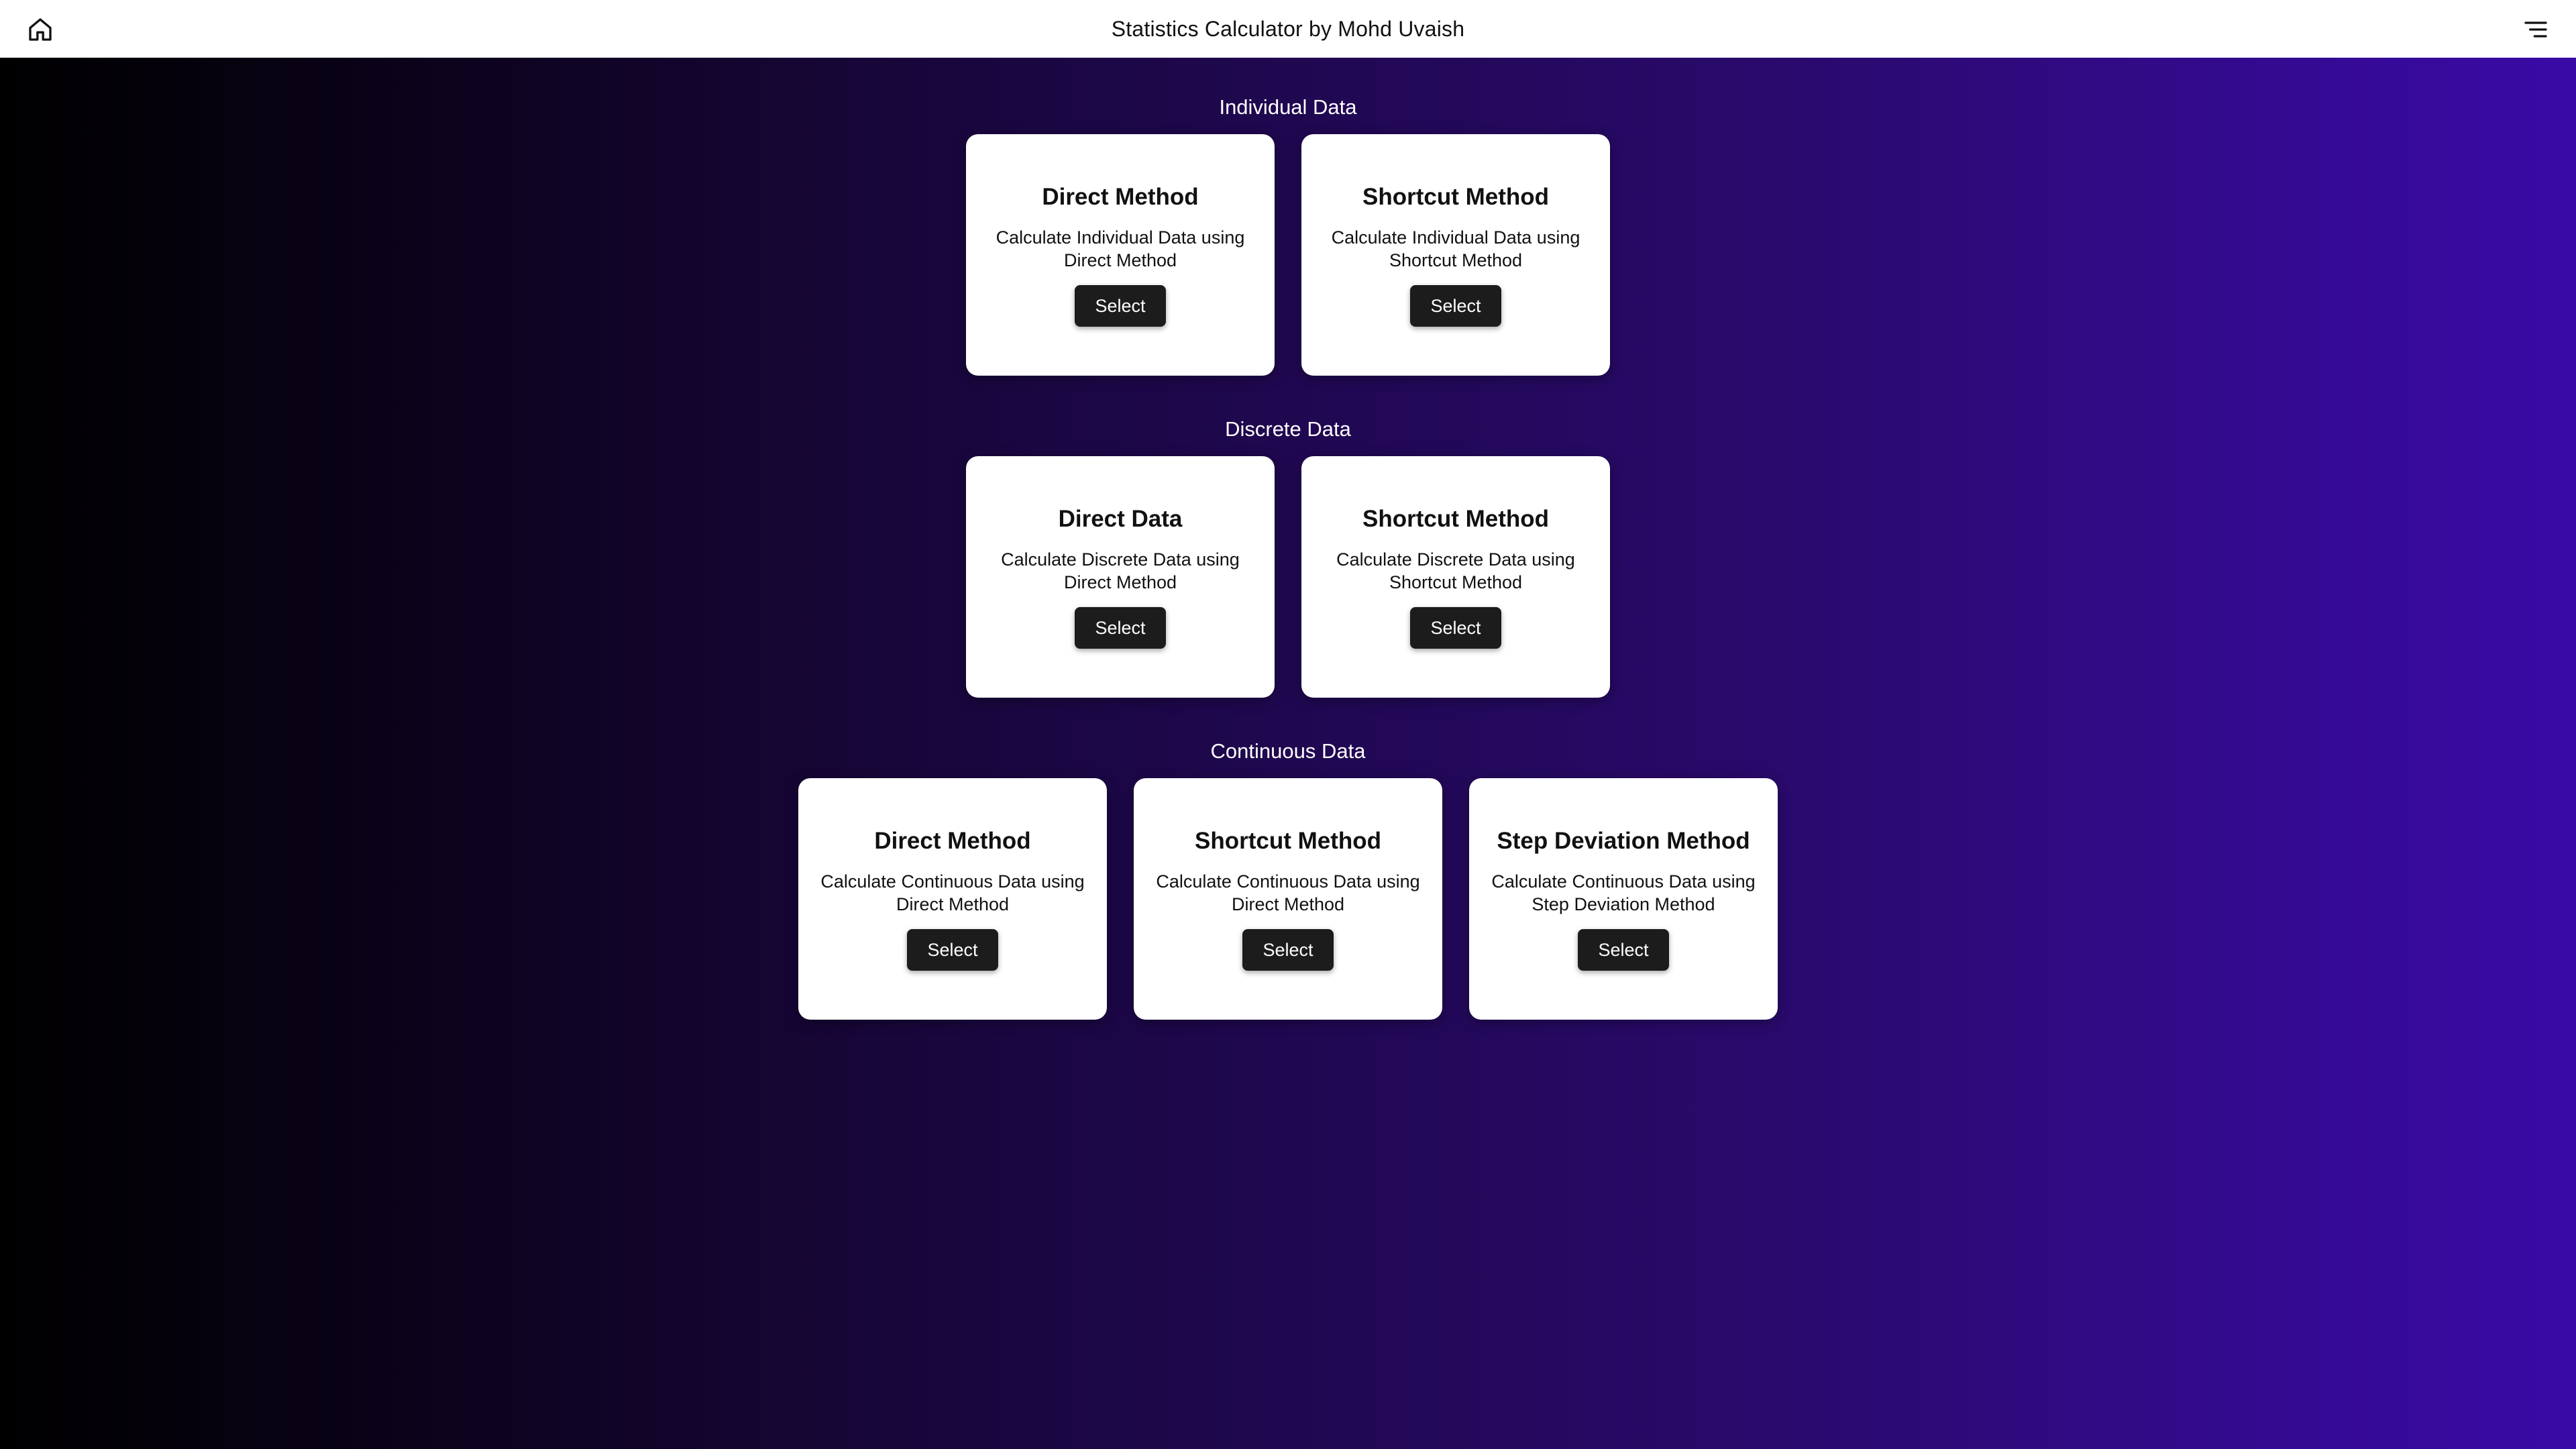  Describe the element at coordinates (1288, 107) in the screenshot. I see `section-title-individual-data: Individual Data` at that location.